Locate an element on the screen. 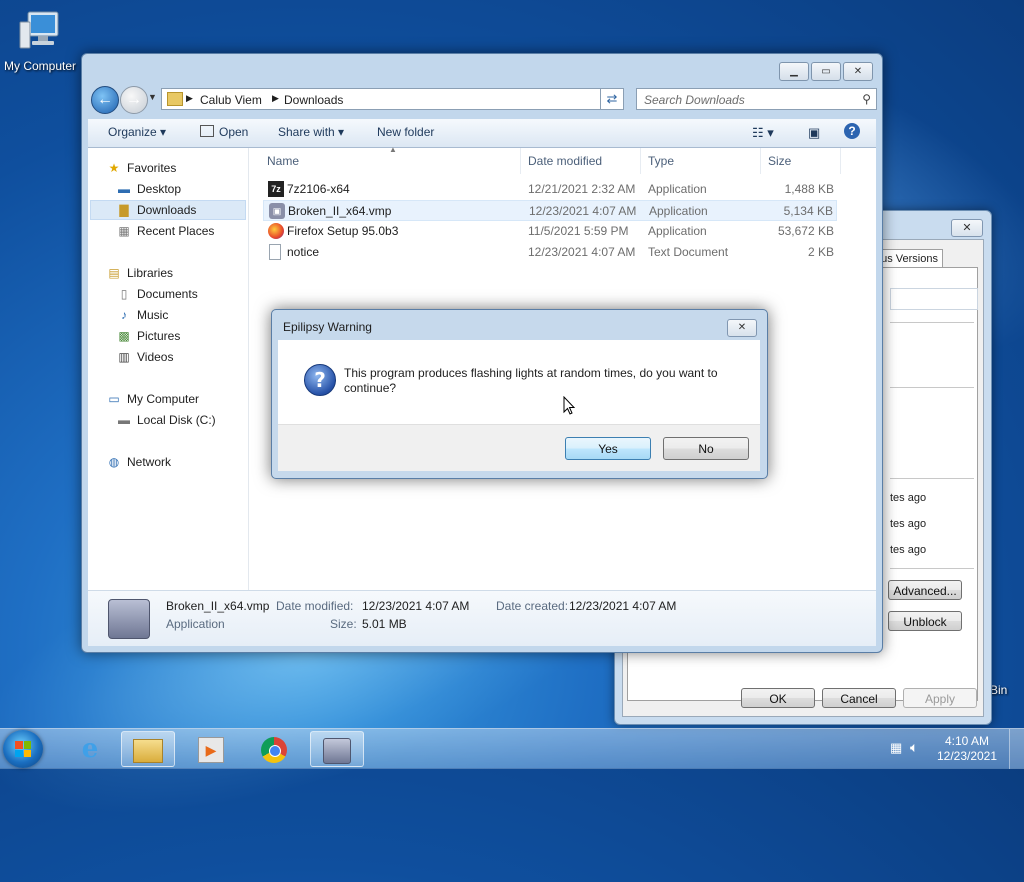 Image resolution: width=1024 pixels, height=882 pixels. properties-apply-button: Apply is located at coordinates (940, 698).